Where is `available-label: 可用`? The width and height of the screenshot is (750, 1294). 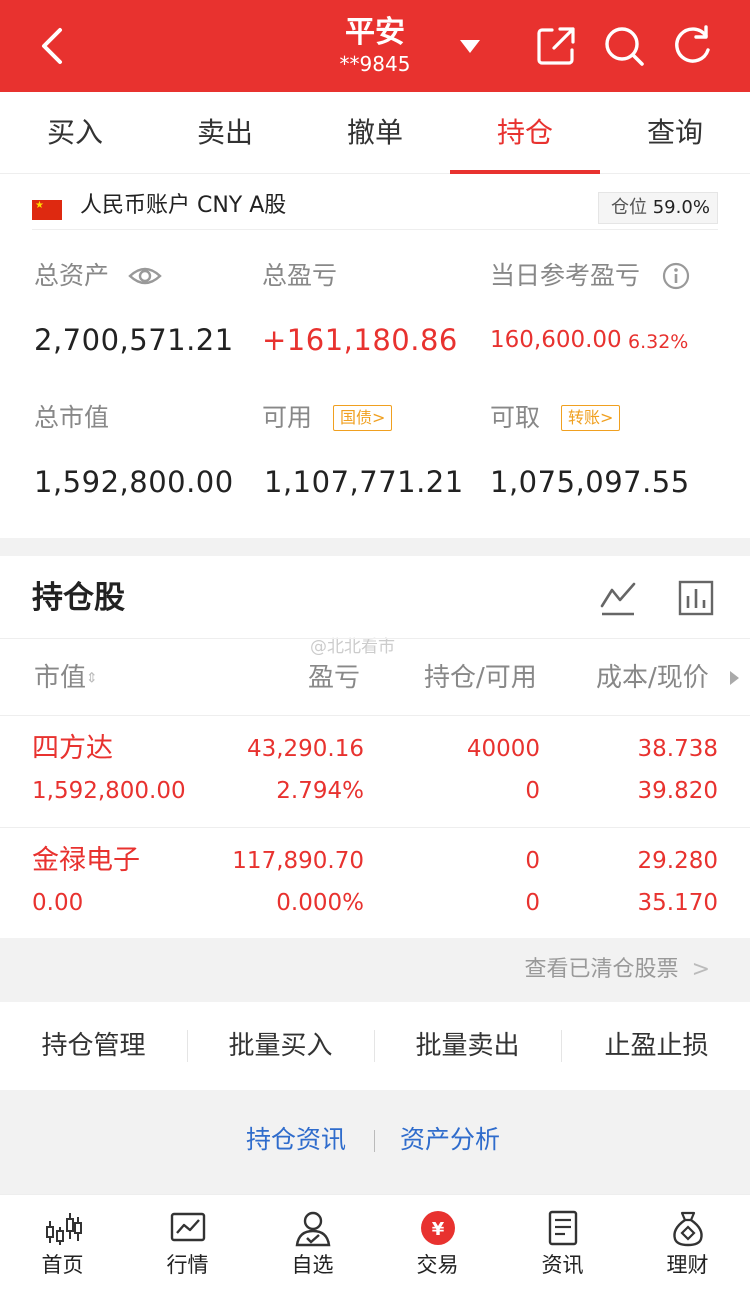 available-label: 可用 is located at coordinates (287, 417).